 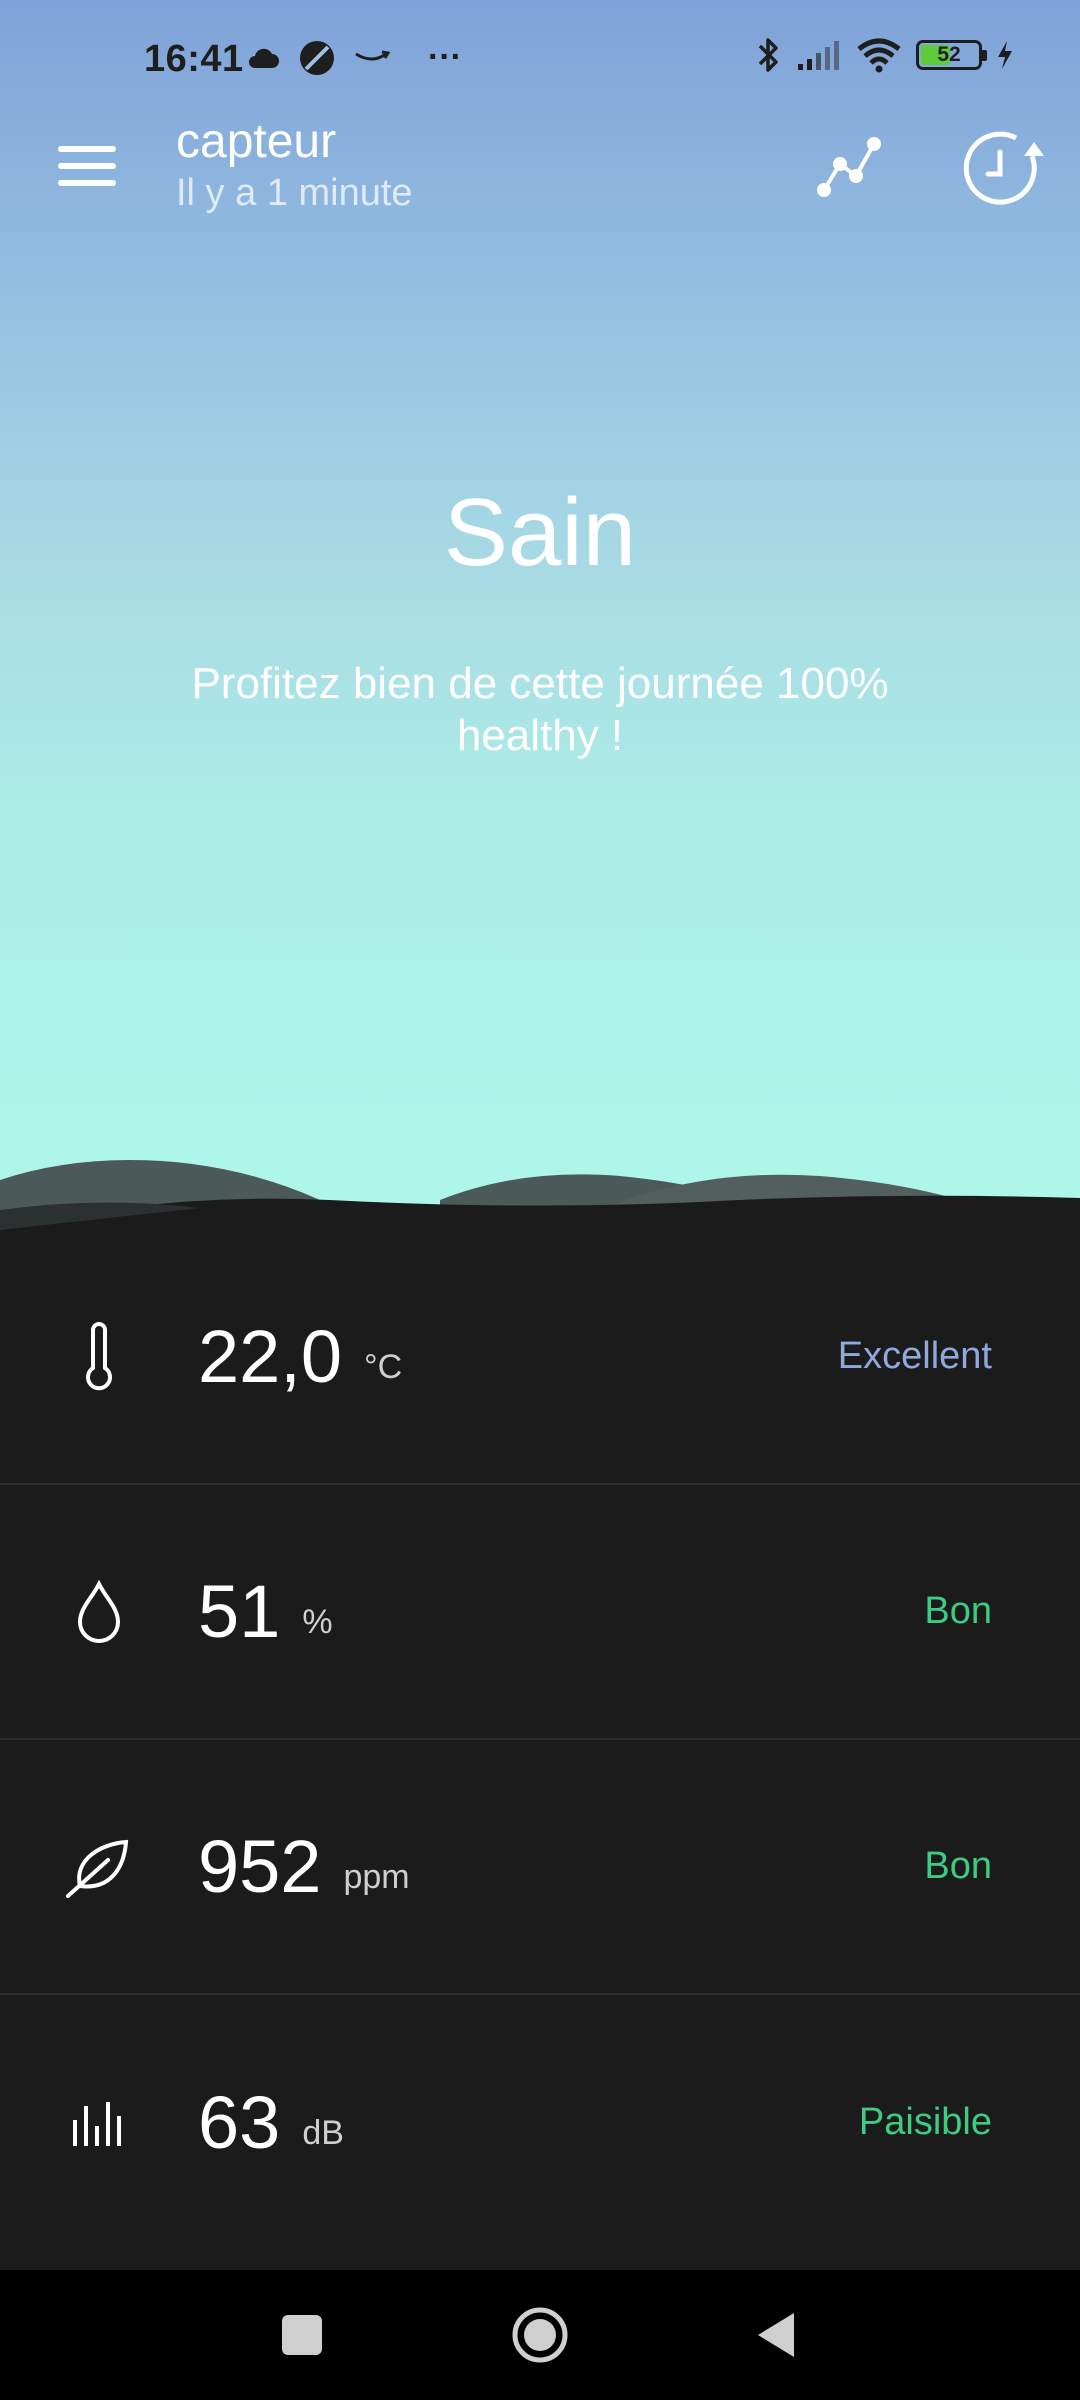 What do you see at coordinates (383, 1367) in the screenshot?
I see `temperature-unit: °C` at bounding box center [383, 1367].